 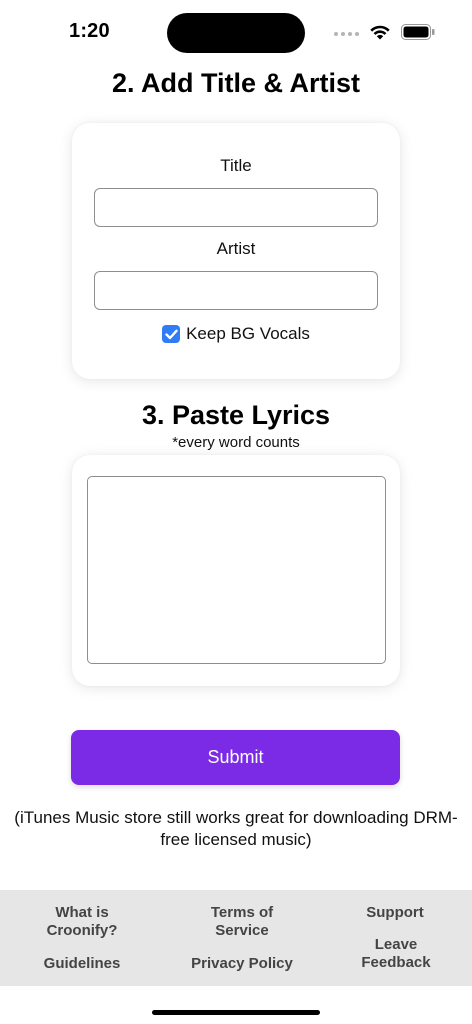 I want to click on wifi-icon, so click(x=380, y=32).